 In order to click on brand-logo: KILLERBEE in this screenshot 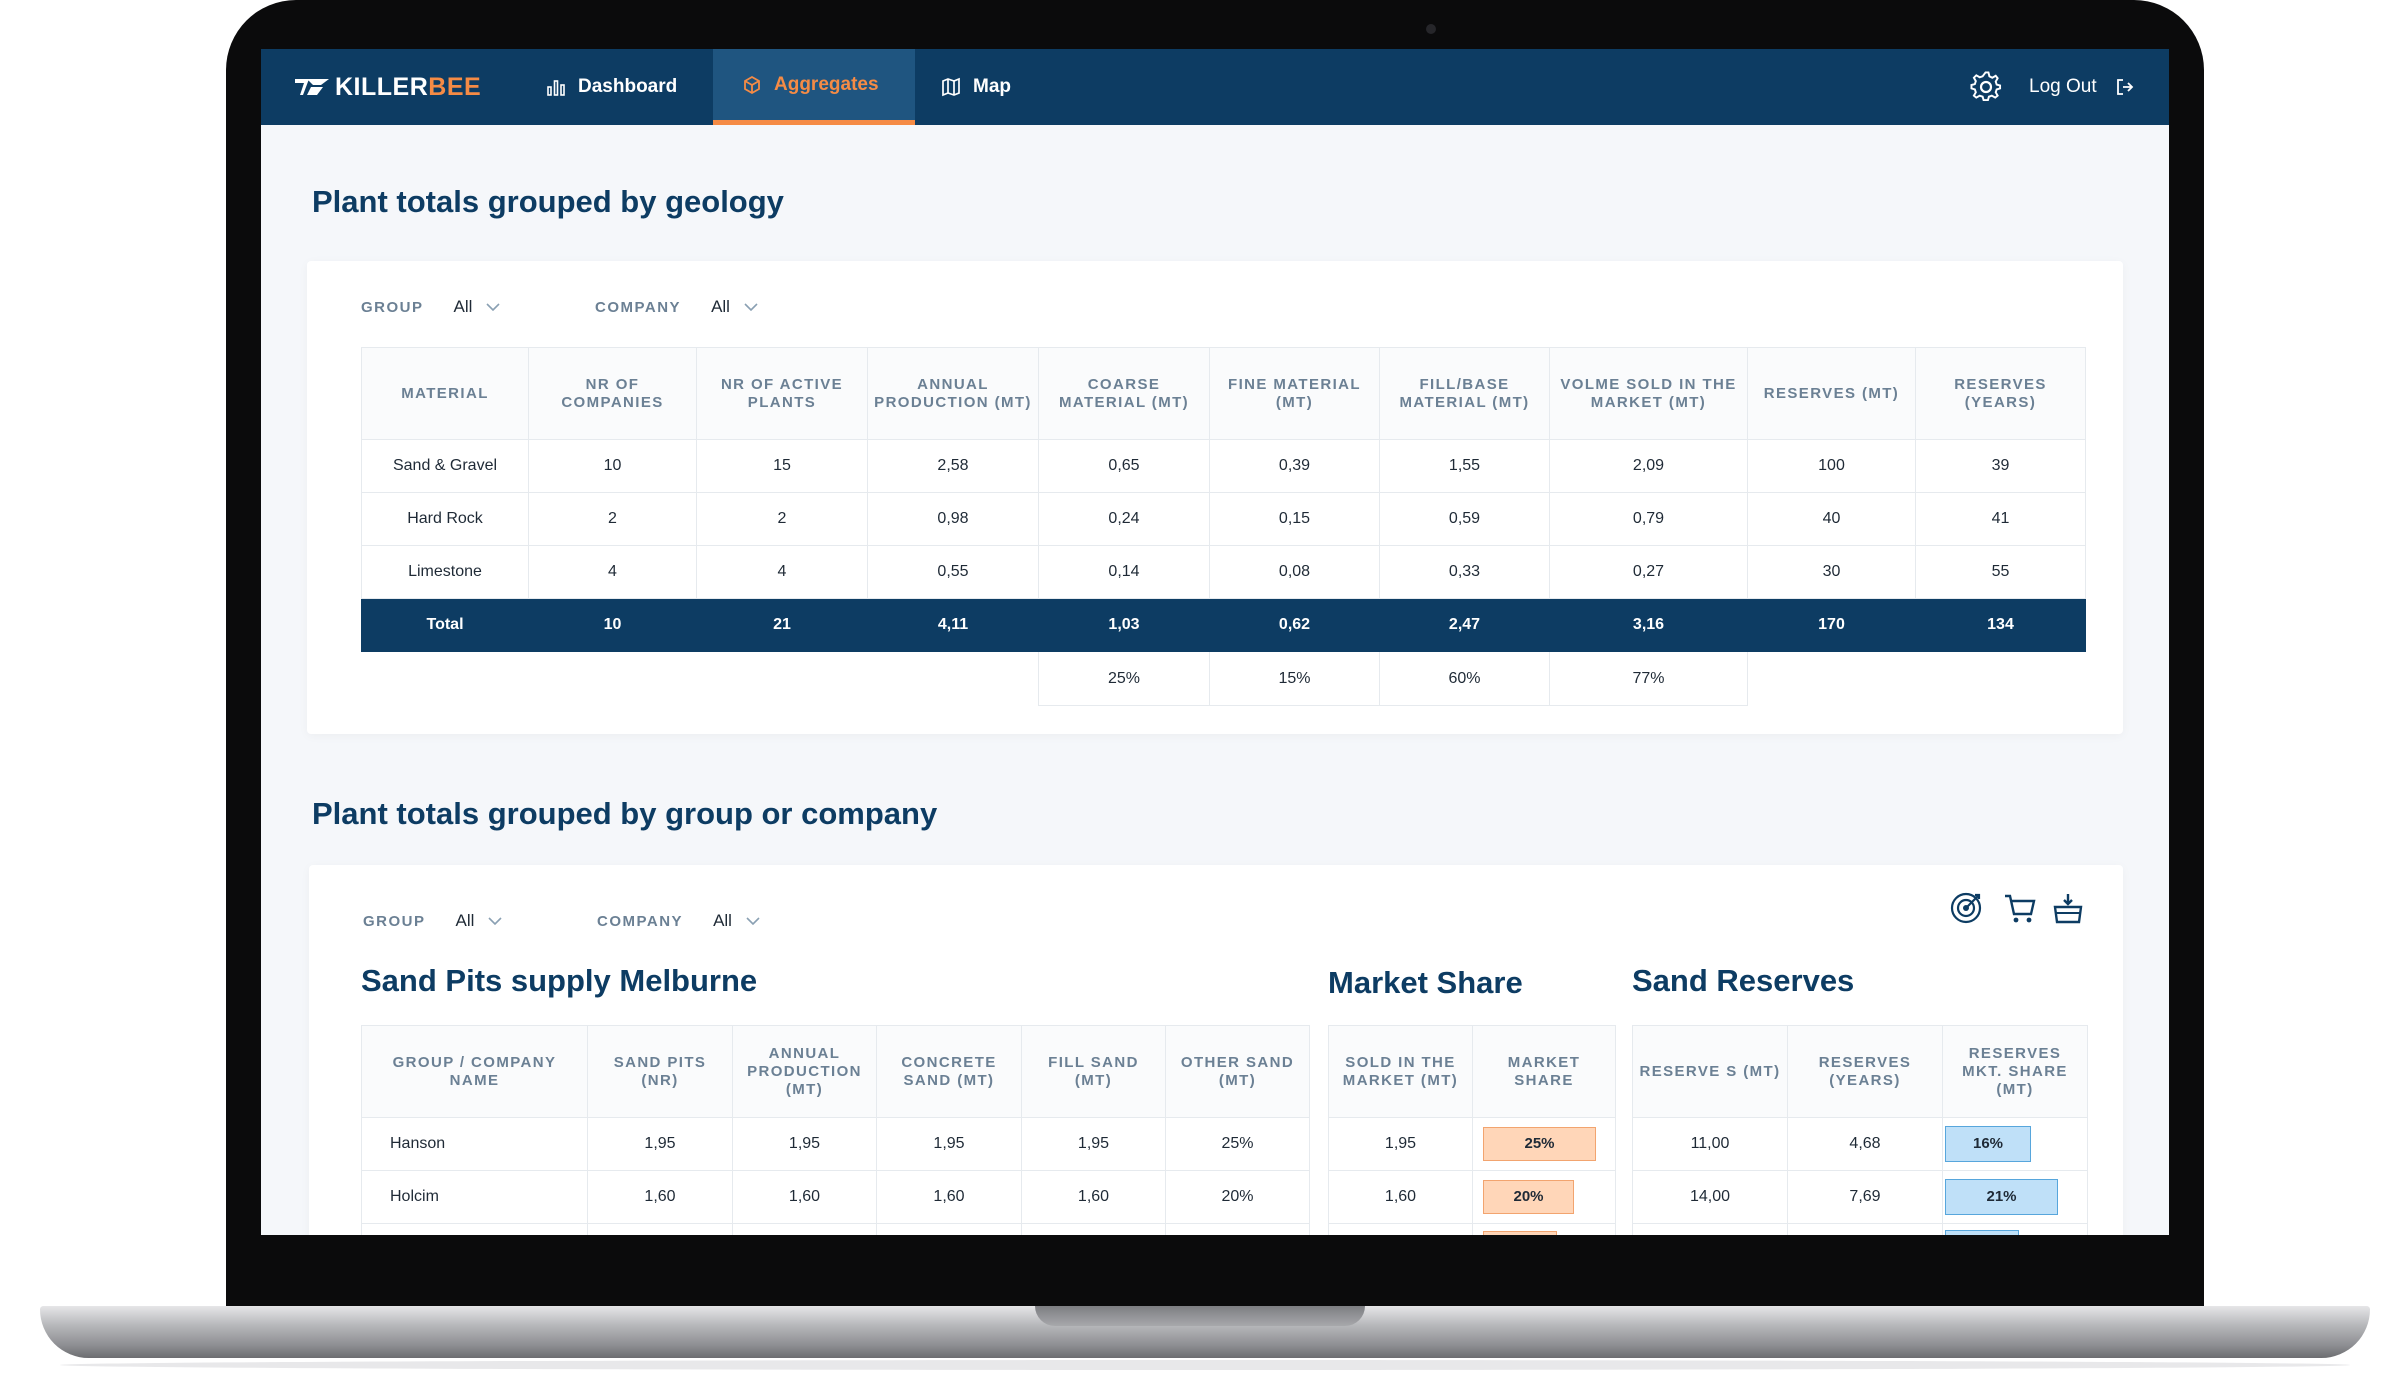, I will do `click(387, 87)`.